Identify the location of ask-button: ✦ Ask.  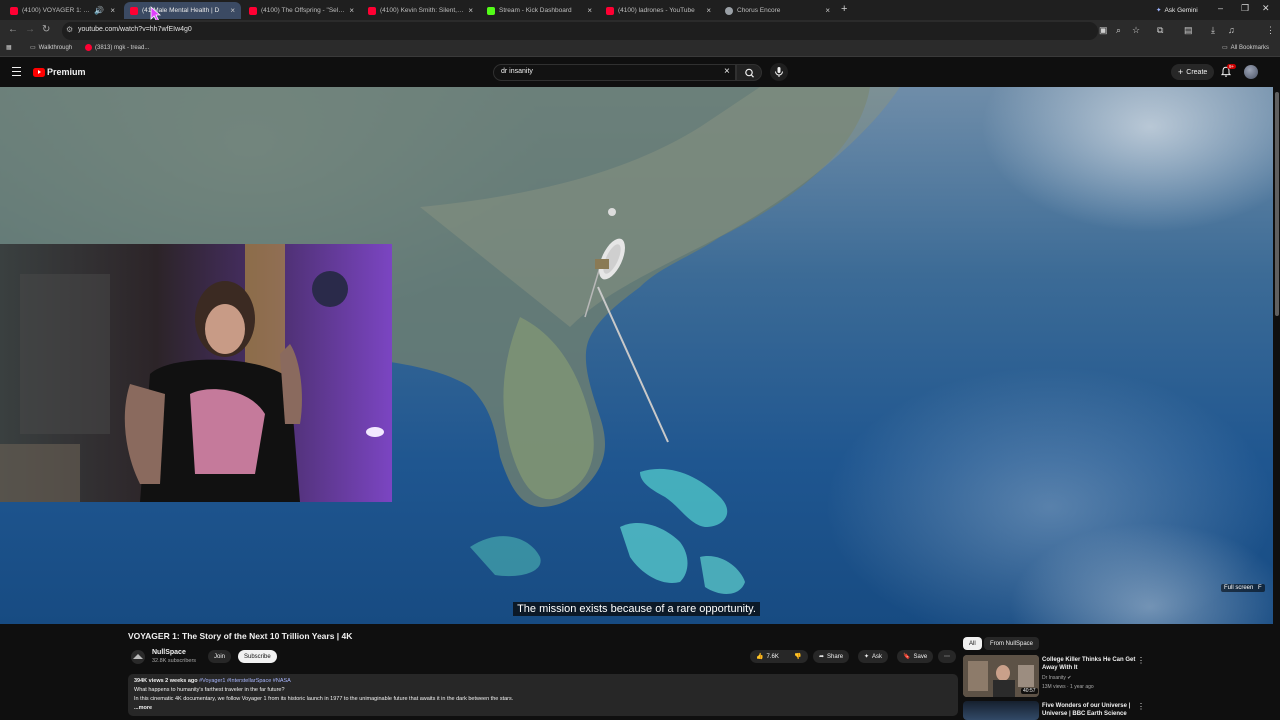
(873, 656).